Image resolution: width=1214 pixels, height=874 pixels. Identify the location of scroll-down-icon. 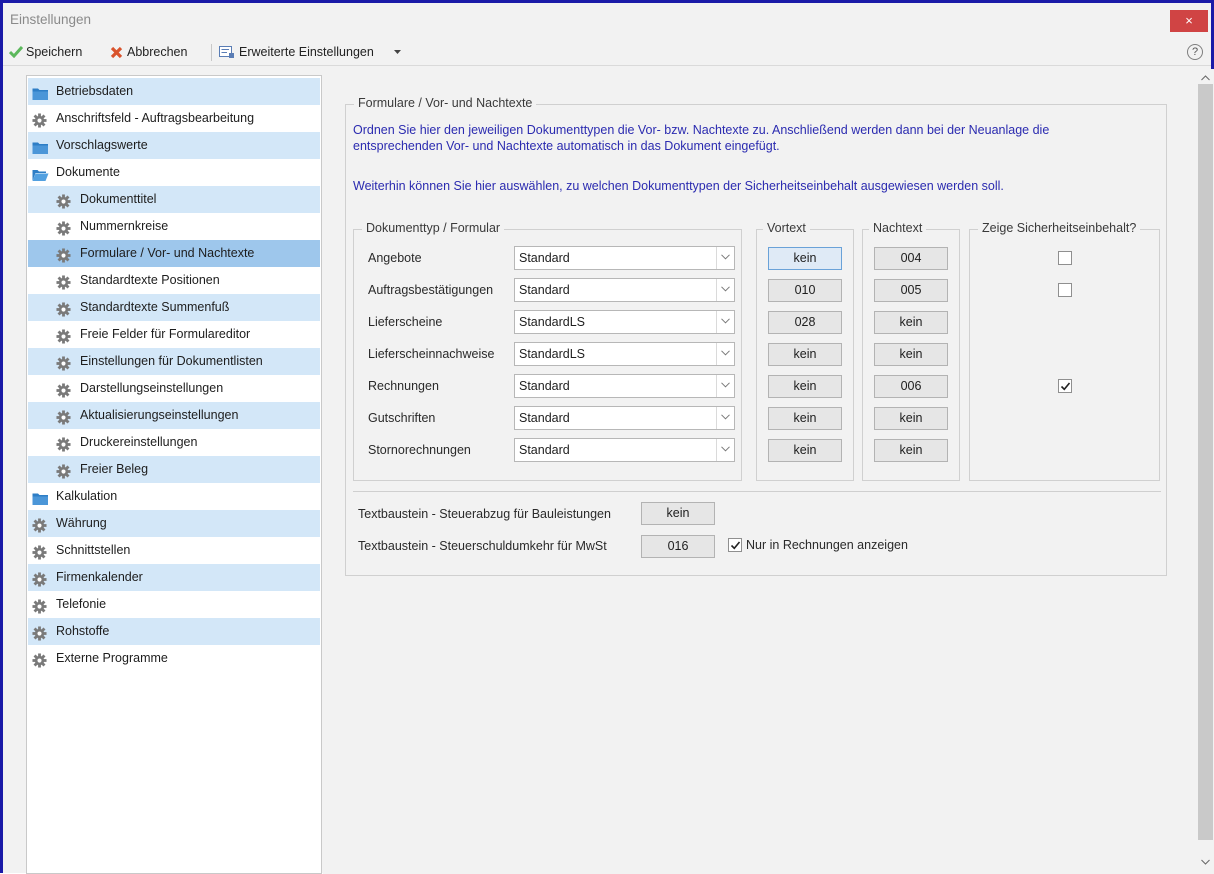
(1205, 862).